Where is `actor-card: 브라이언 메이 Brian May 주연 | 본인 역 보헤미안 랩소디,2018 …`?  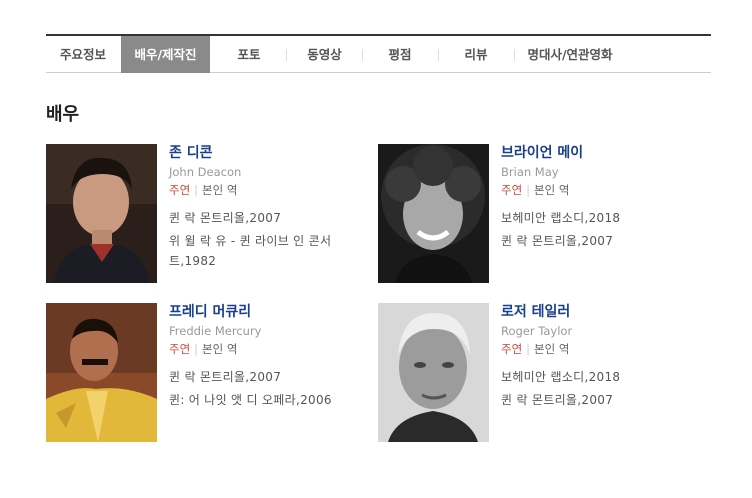 actor-card: 브라이언 메이 Brian May 주연 | 본인 역 보헤미안 랩소디,2018 … is located at coordinates (538, 214).